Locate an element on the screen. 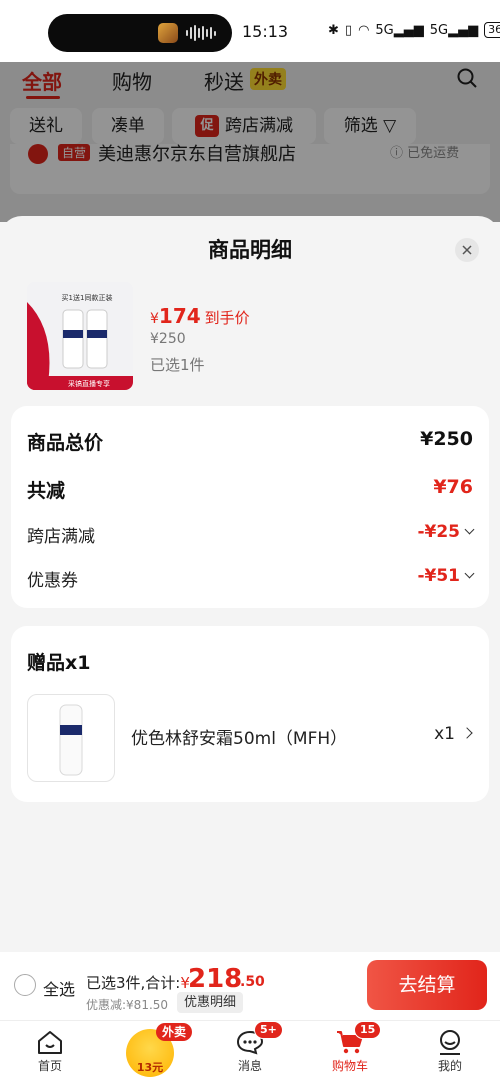  gift-title: 赠品x1 is located at coordinates (59, 663).